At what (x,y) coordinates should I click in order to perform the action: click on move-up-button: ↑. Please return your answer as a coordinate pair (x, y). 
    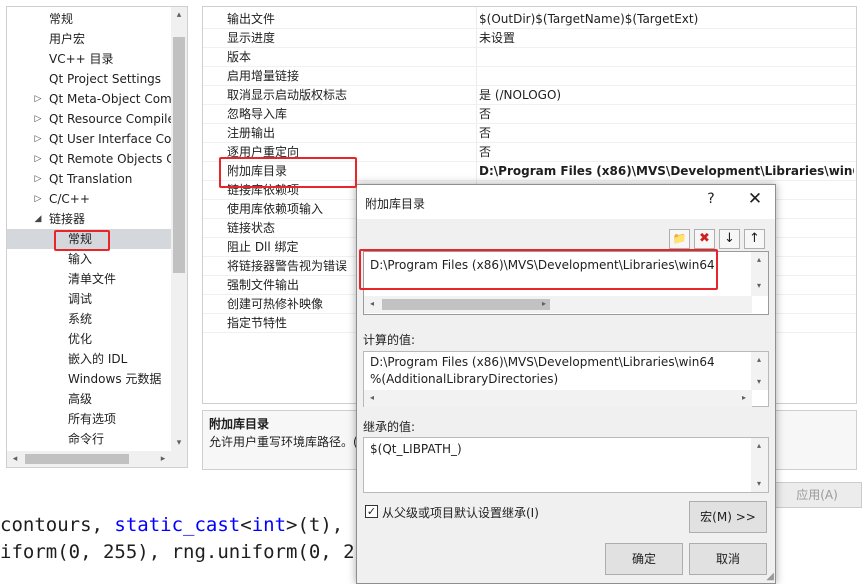
    Looking at the image, I should click on (754, 239).